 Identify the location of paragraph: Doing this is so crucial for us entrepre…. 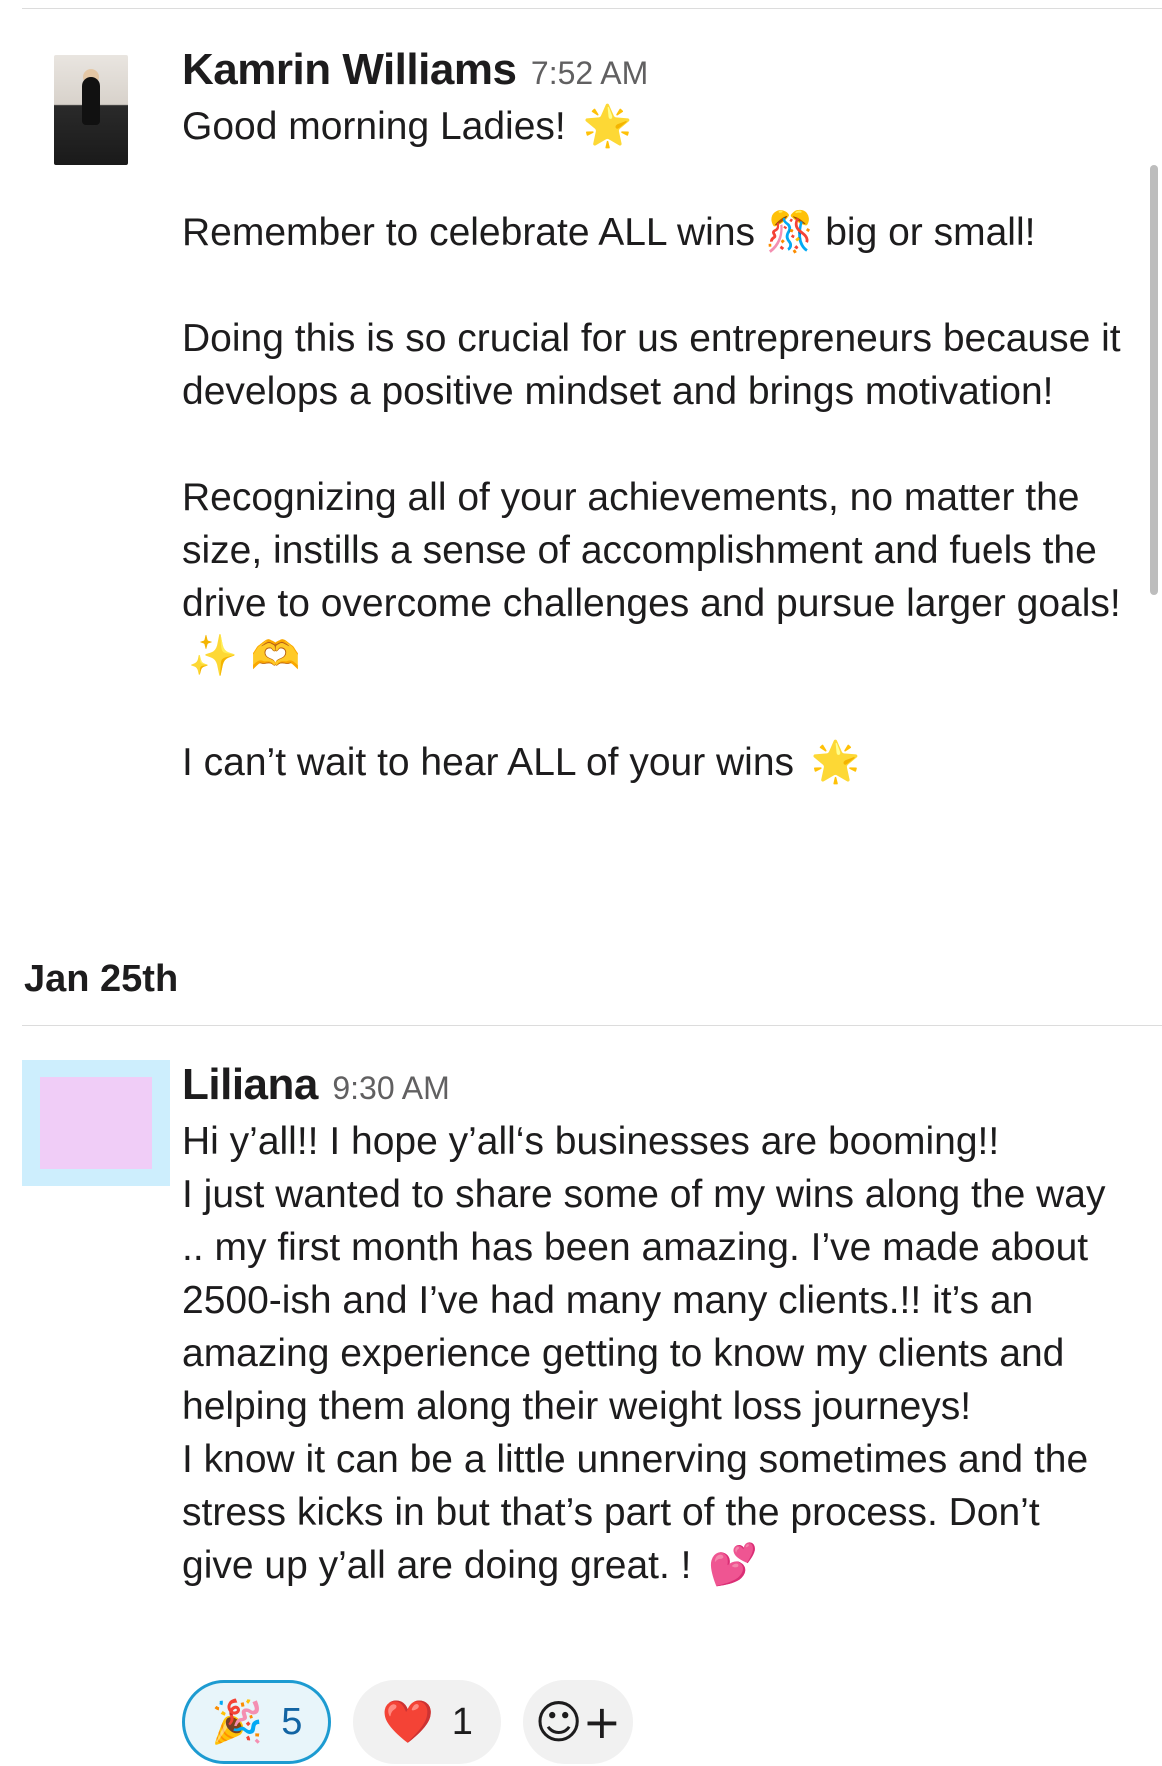
(652, 365).